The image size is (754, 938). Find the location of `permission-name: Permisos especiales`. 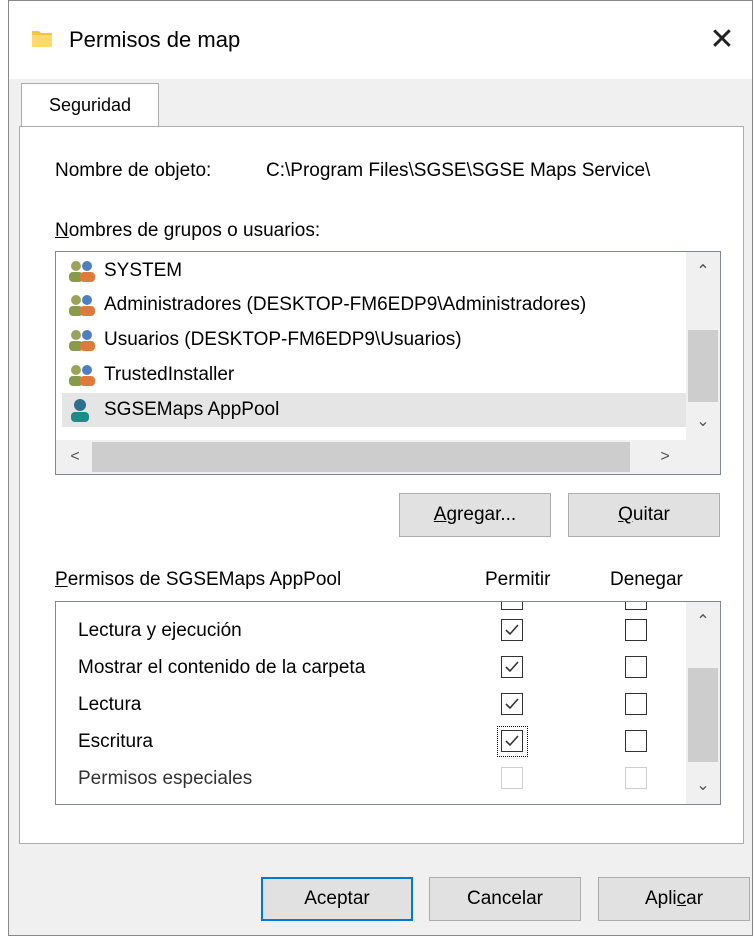

permission-name: Permisos especiales is located at coordinates (165, 778).